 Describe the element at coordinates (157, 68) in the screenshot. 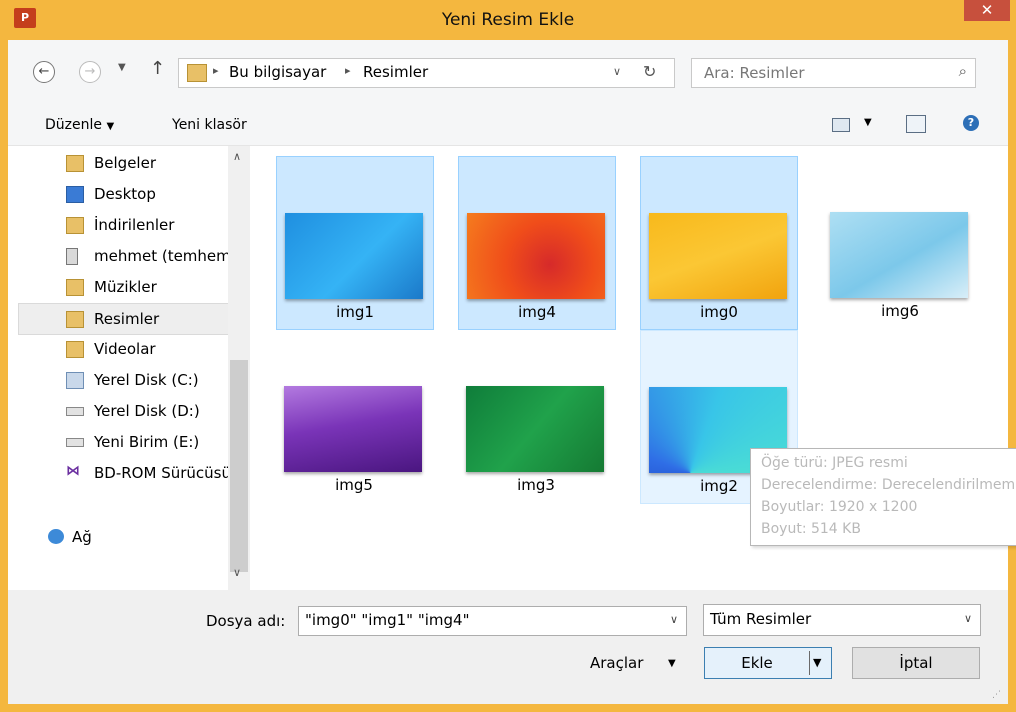

I see `up-arrow-icon: ↑` at that location.